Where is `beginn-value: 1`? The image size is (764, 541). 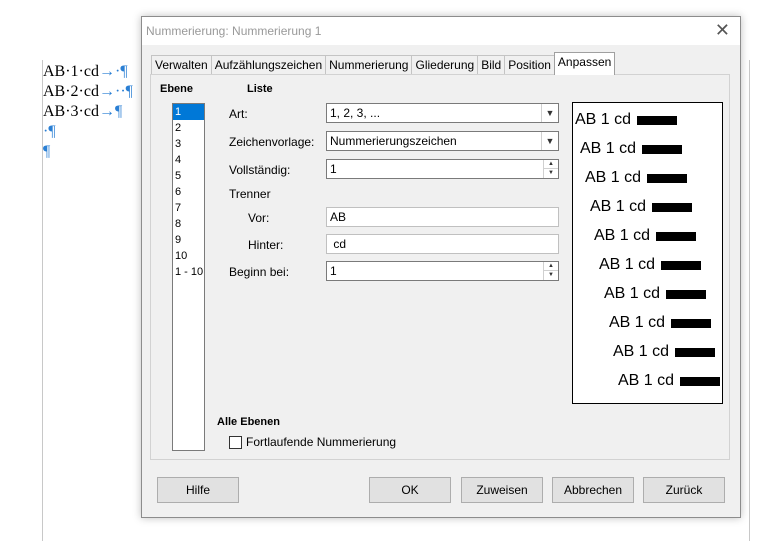
beginn-value: 1 is located at coordinates (333, 271).